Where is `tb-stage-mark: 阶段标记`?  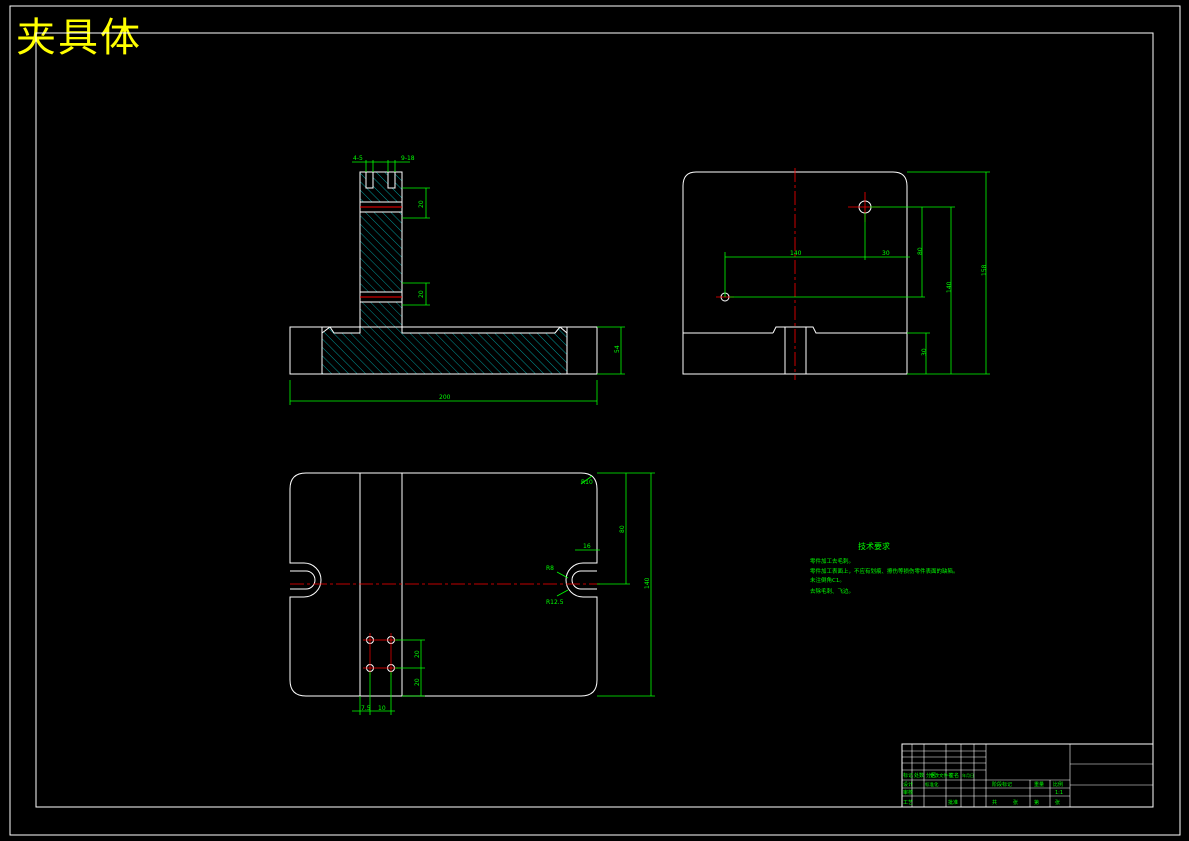
tb-stage-mark: 阶段标记 is located at coordinates (1002, 784).